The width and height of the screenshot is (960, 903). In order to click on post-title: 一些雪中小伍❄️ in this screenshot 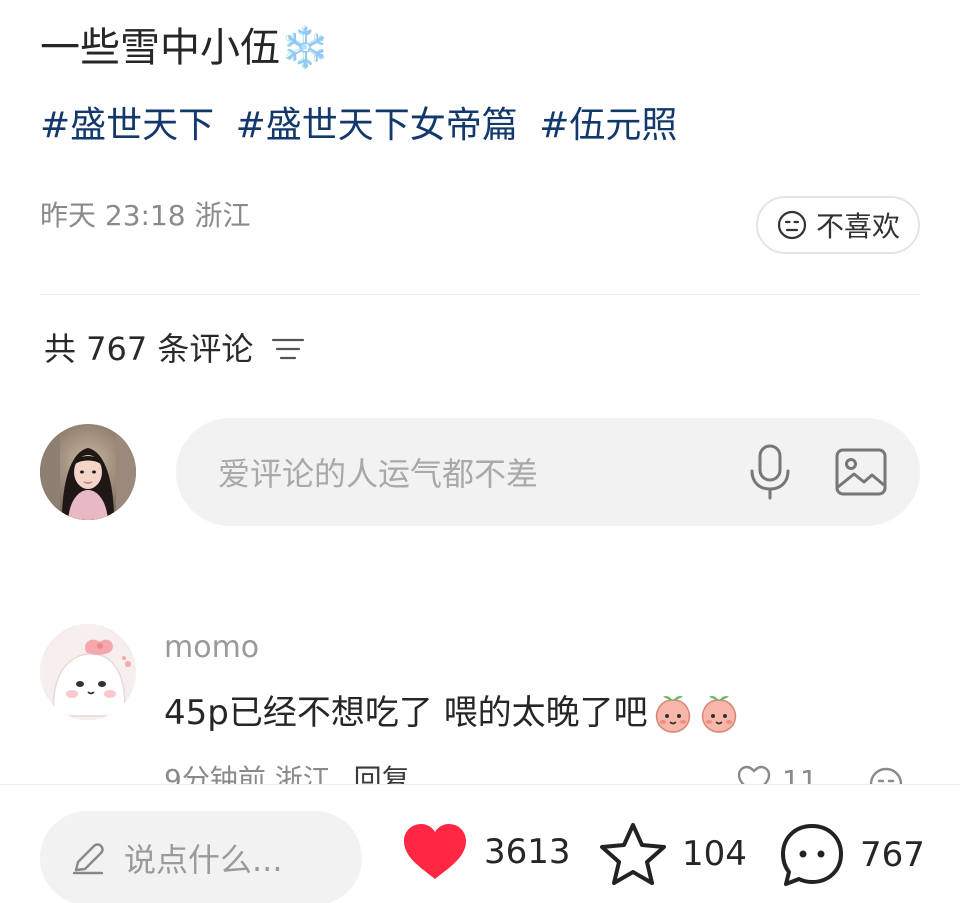, I will do `click(185, 48)`.